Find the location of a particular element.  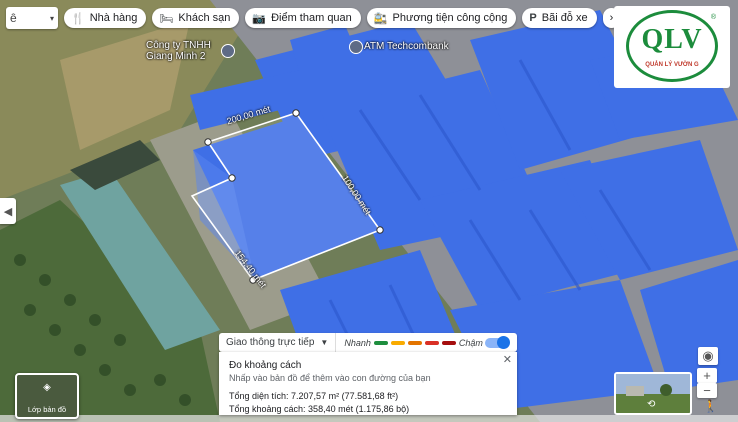

qlv-logo: QLV QUẢN LÝ VƯỜN G ® is located at coordinates (672, 47).